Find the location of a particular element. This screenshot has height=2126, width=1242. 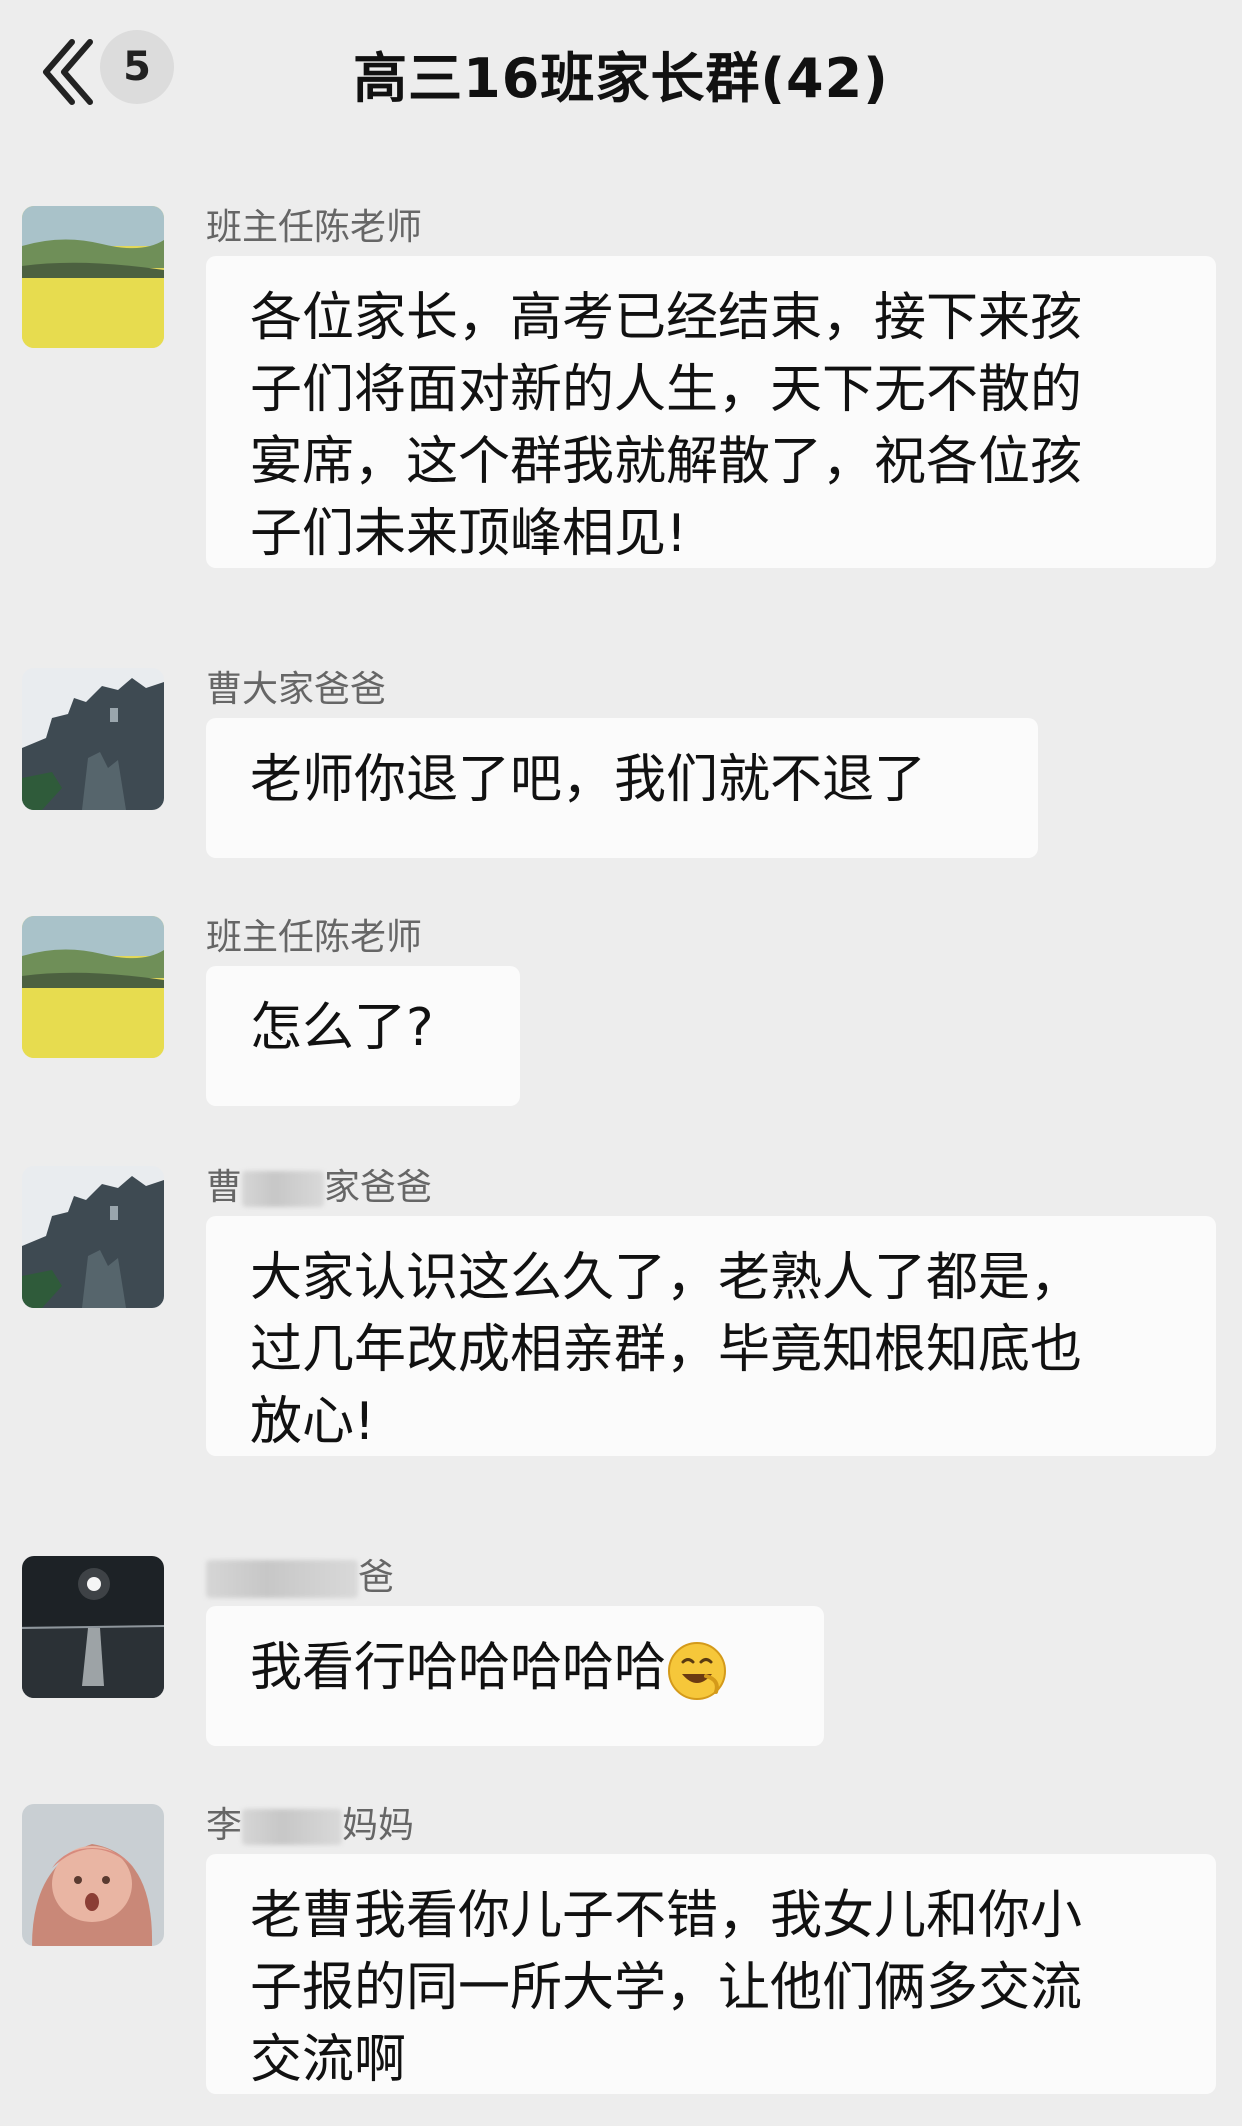

sender-name: 曹 家爸爸 is located at coordinates (319, 1184).